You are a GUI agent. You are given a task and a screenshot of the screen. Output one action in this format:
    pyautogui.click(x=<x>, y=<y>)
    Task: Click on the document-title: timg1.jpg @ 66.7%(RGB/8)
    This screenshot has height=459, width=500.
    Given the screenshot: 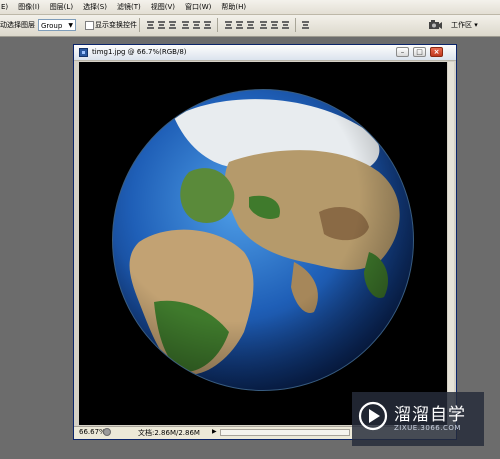 What is the action you would take?
    pyautogui.click(x=139, y=52)
    